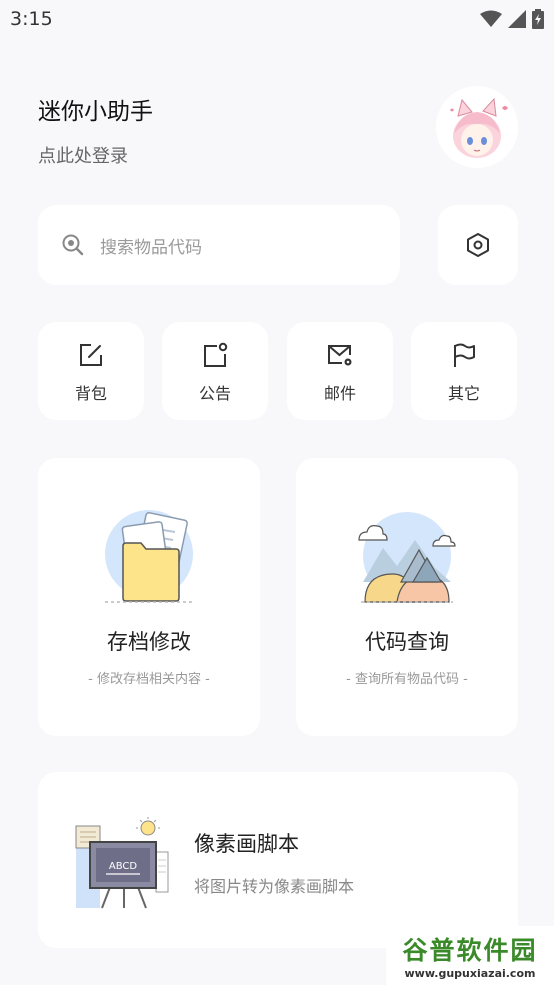 Image resolution: width=554 pixels, height=985 pixels. I want to click on search-icon, so click(73, 245).